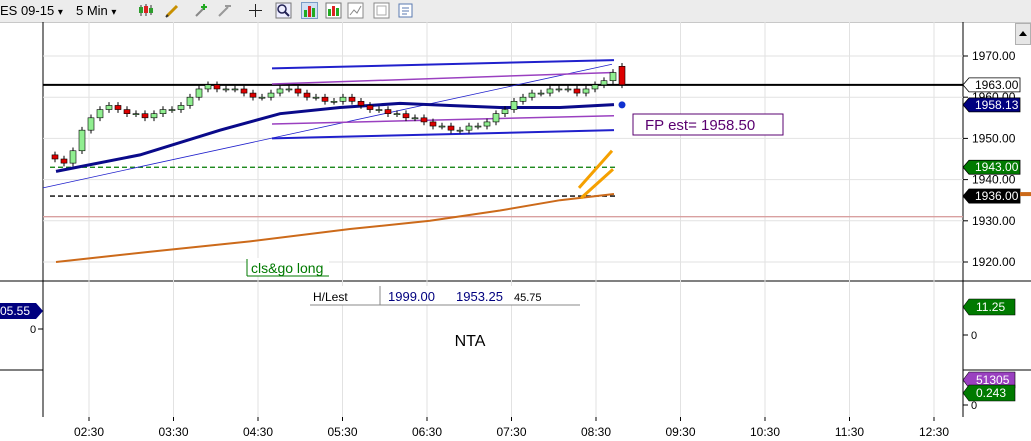 The image size is (1031, 441). I want to click on indicator-label: 05.55, so click(21, 311).